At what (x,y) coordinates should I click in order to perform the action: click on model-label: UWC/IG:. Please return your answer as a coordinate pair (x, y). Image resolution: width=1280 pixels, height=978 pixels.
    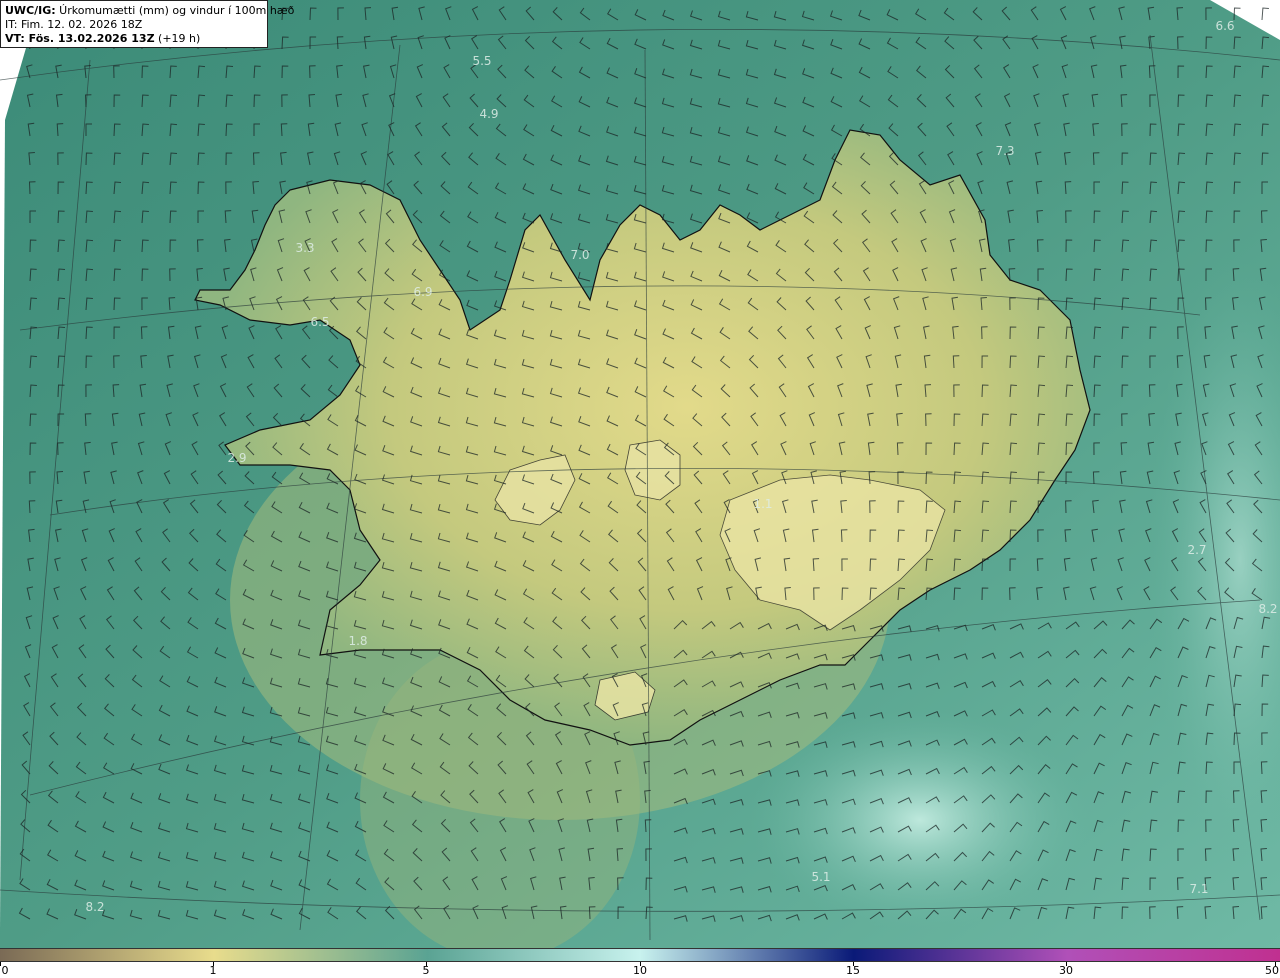
    Looking at the image, I should click on (30, 10).